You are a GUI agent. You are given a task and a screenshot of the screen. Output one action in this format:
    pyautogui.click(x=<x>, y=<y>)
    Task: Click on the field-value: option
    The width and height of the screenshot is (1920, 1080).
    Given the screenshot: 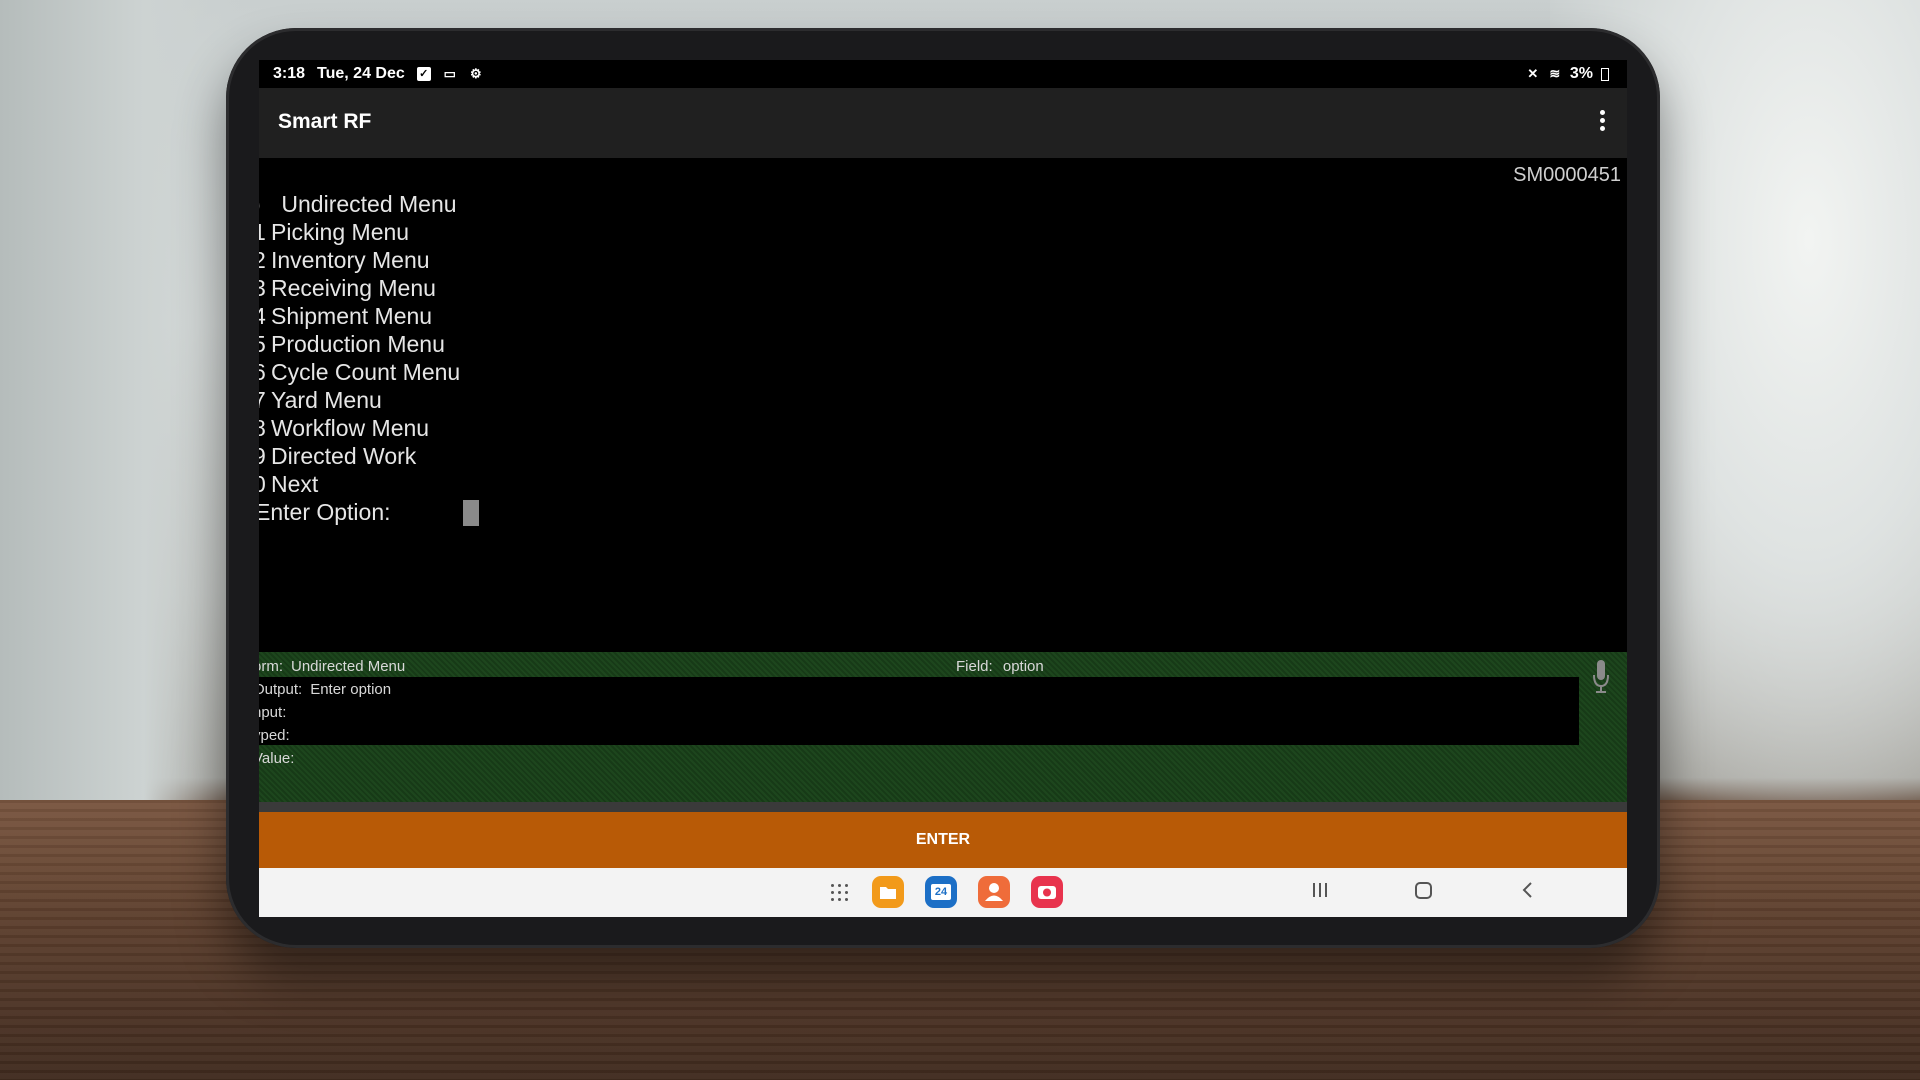 What is the action you would take?
    pyautogui.click(x=1023, y=666)
    